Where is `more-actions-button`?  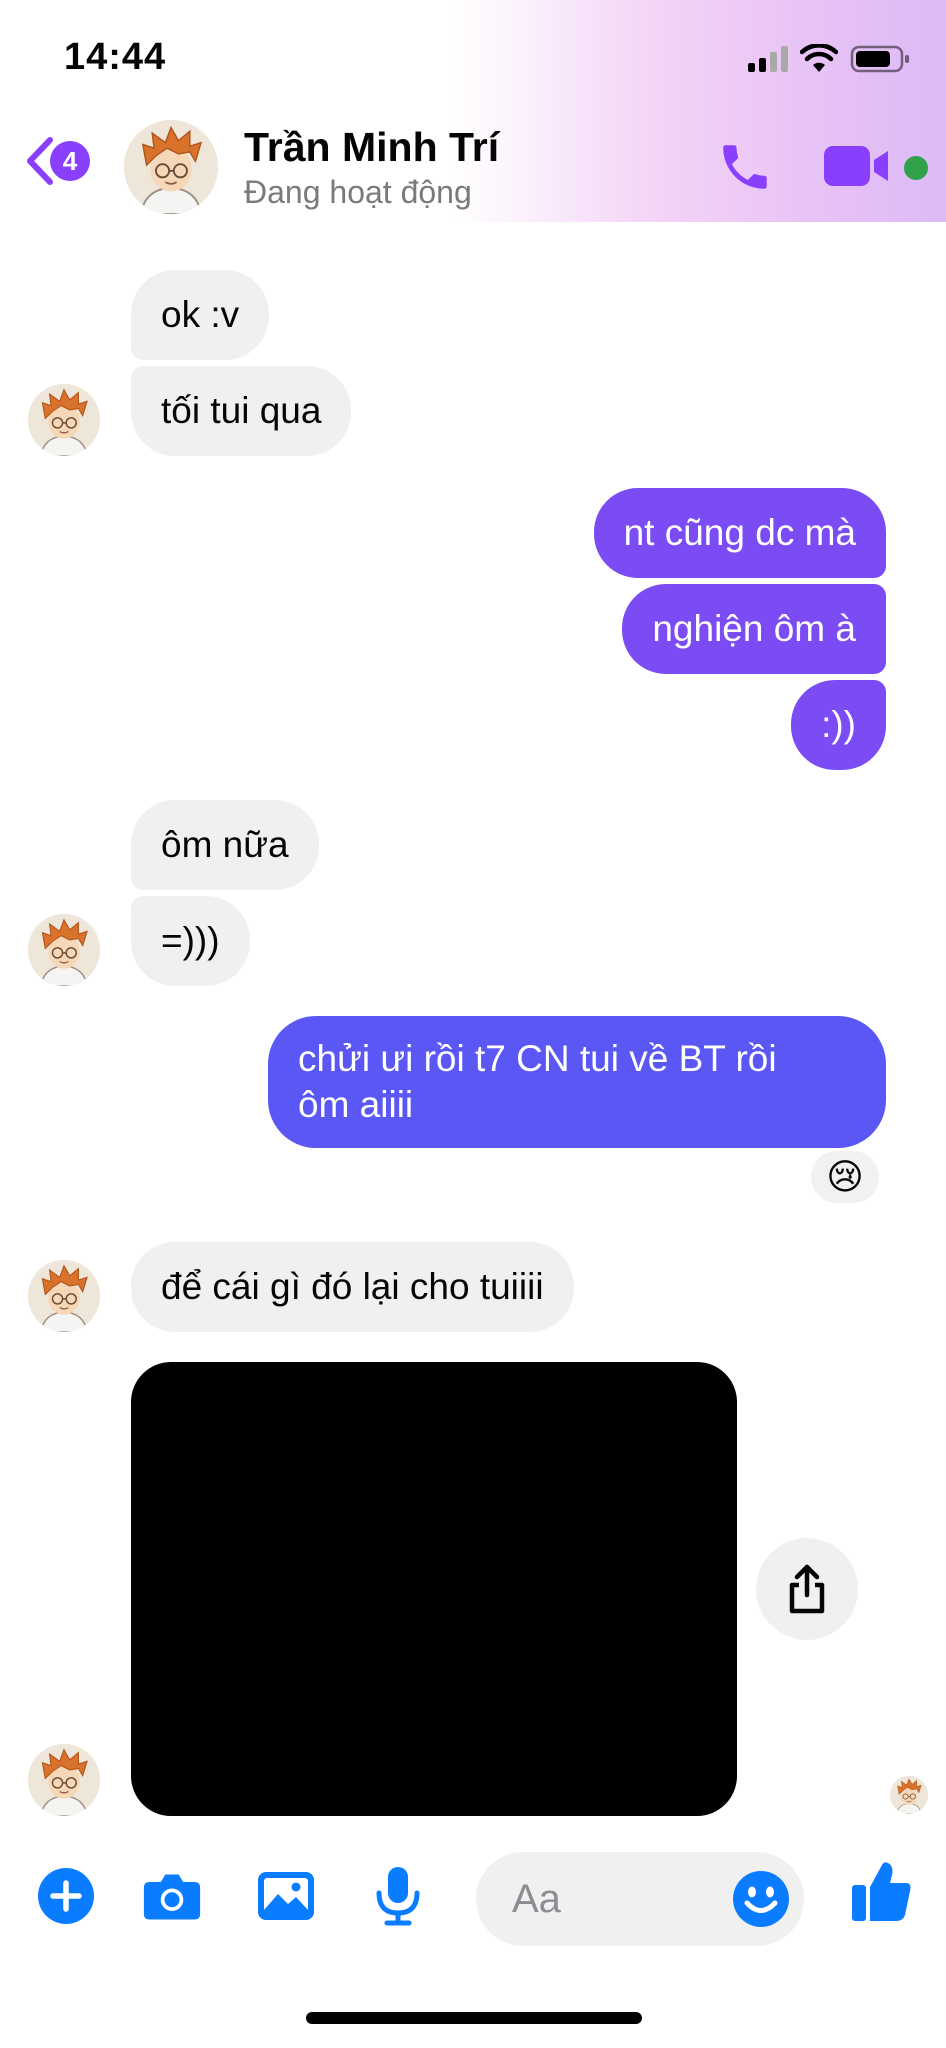
more-actions-button is located at coordinates (66, 1896).